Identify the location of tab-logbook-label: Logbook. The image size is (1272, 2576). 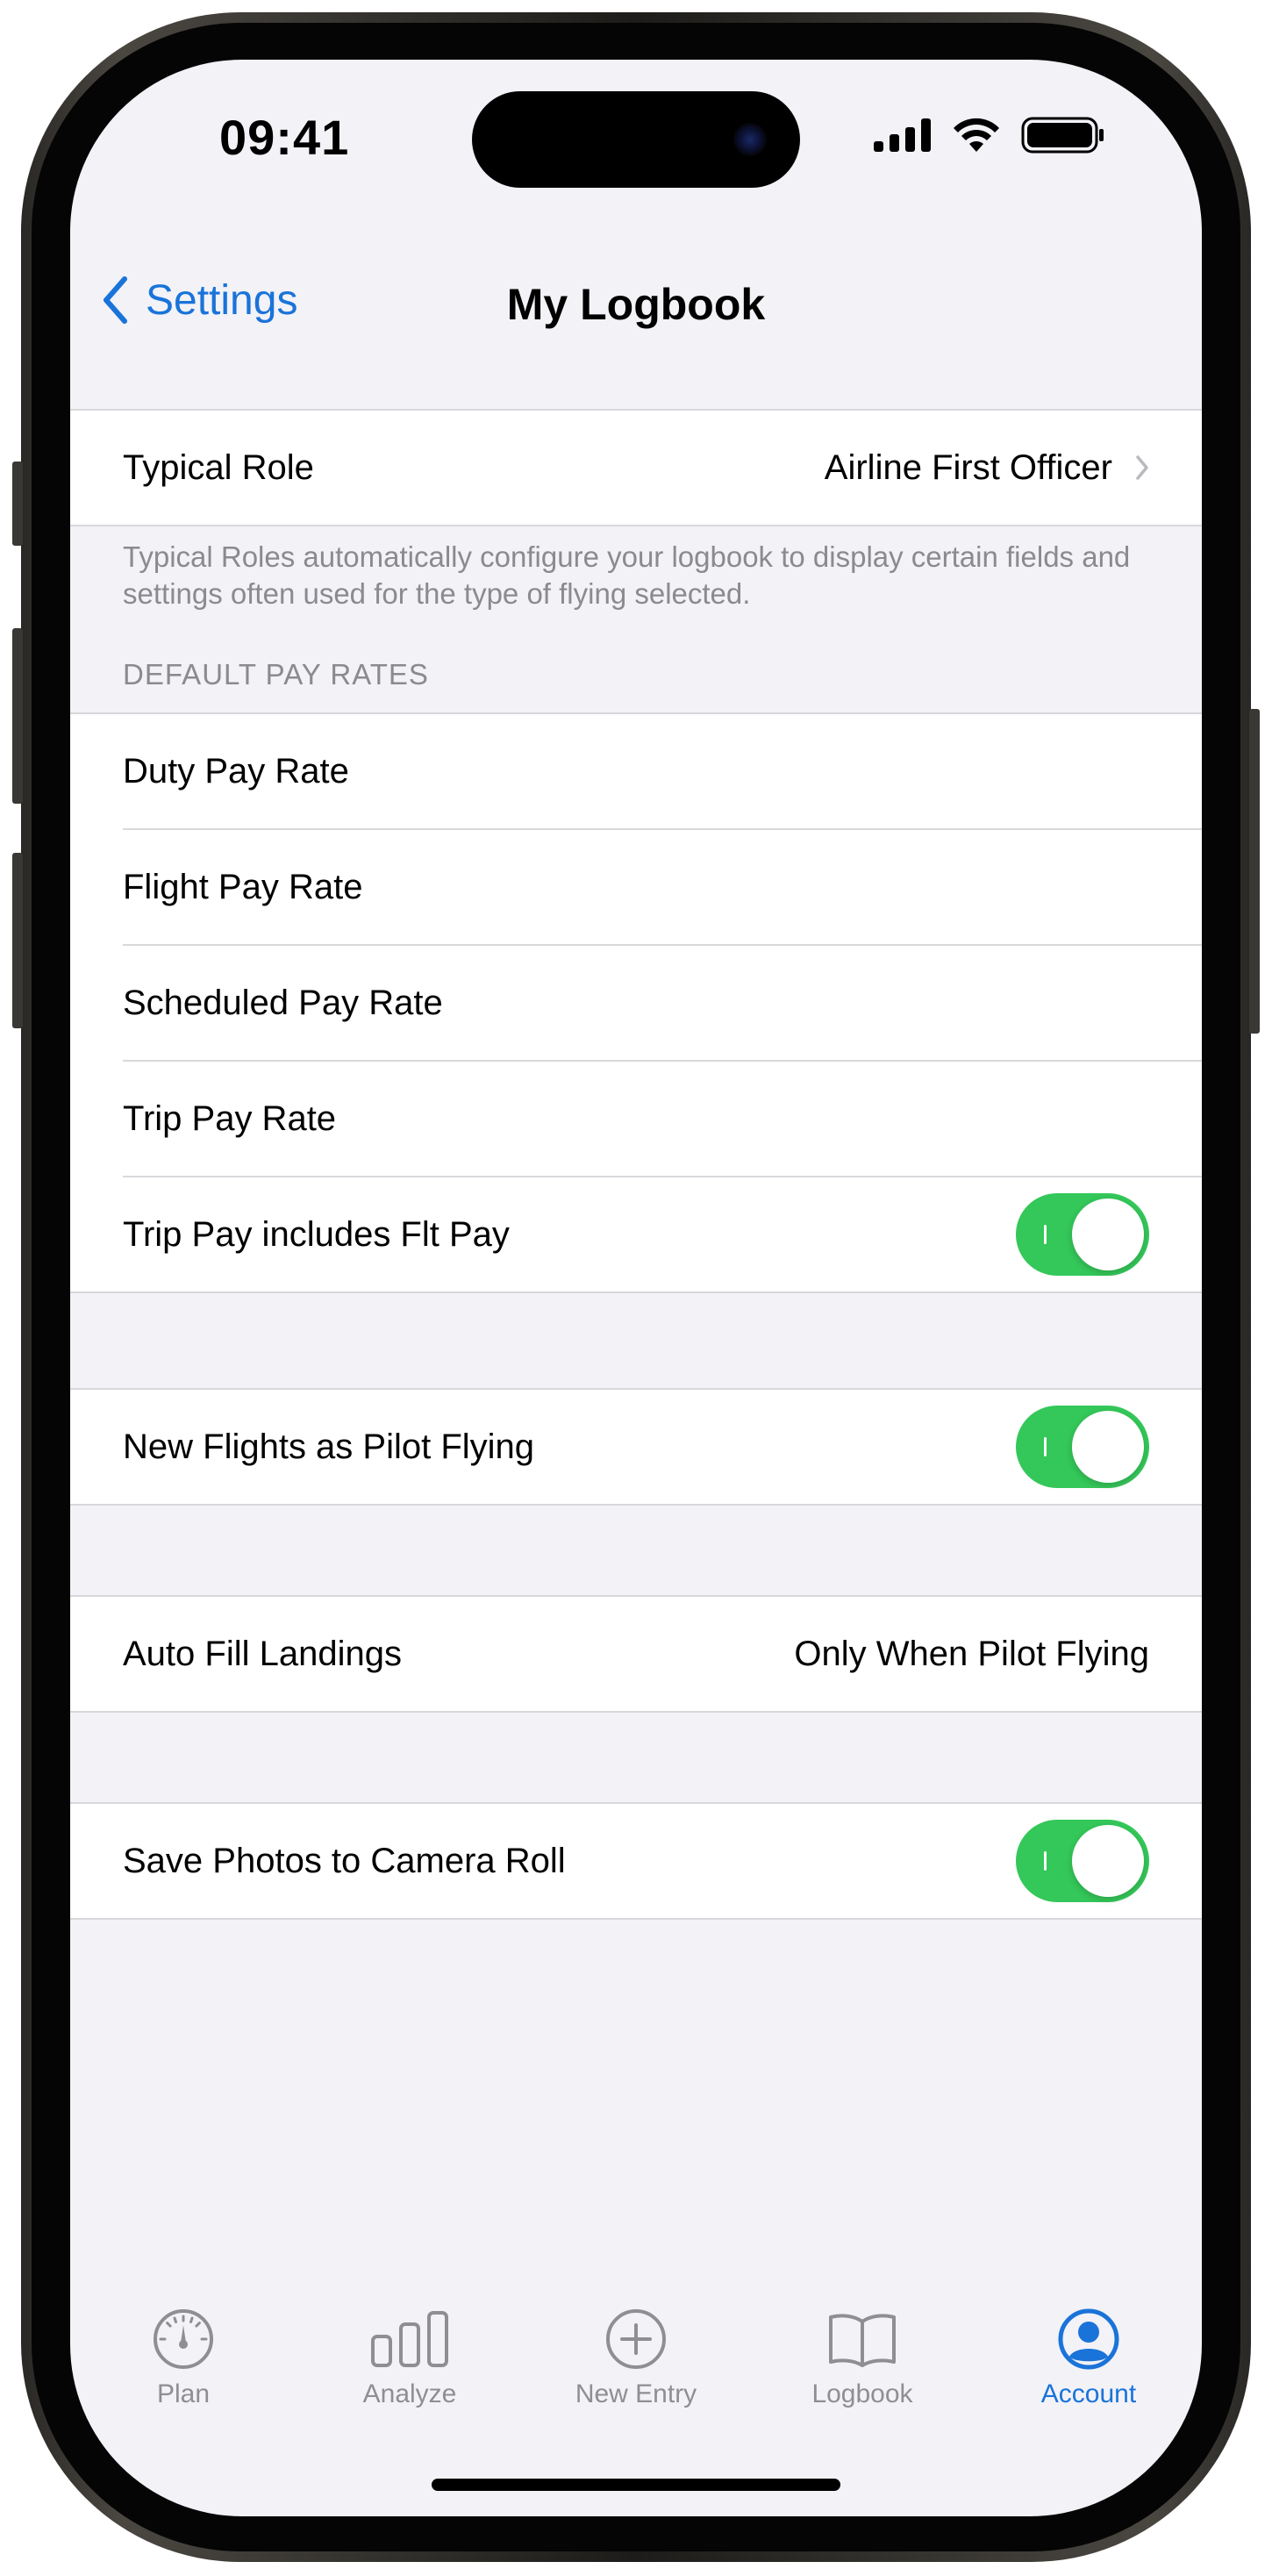
(862, 2393).